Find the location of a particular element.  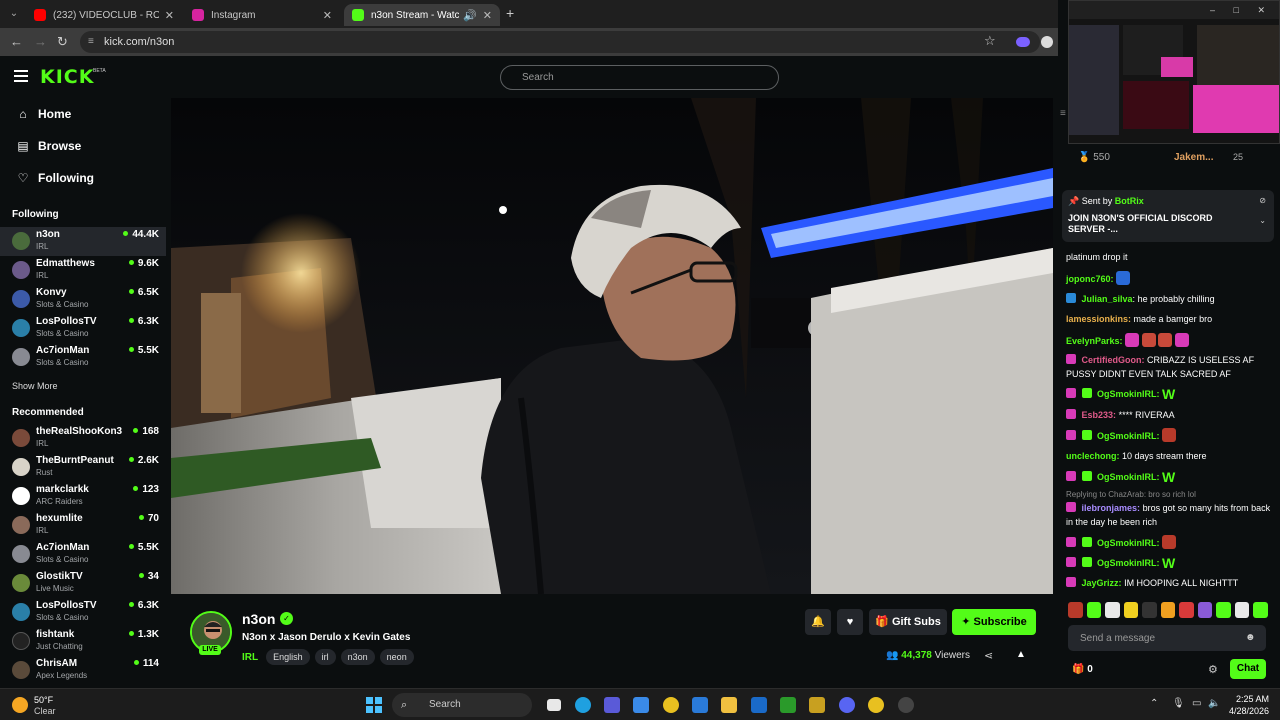

menu-icon is located at coordinates (21, 76).